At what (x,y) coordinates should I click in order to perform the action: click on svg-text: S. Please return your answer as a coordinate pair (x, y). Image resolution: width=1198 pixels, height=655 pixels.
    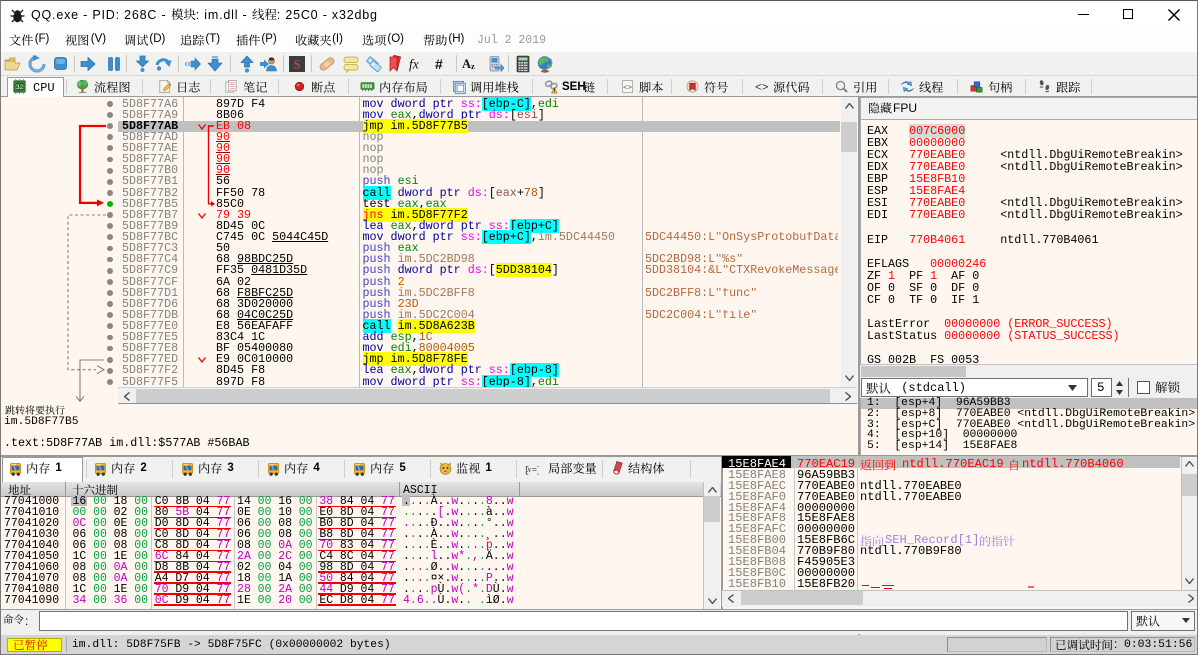
    Looking at the image, I should click on (296, 64).